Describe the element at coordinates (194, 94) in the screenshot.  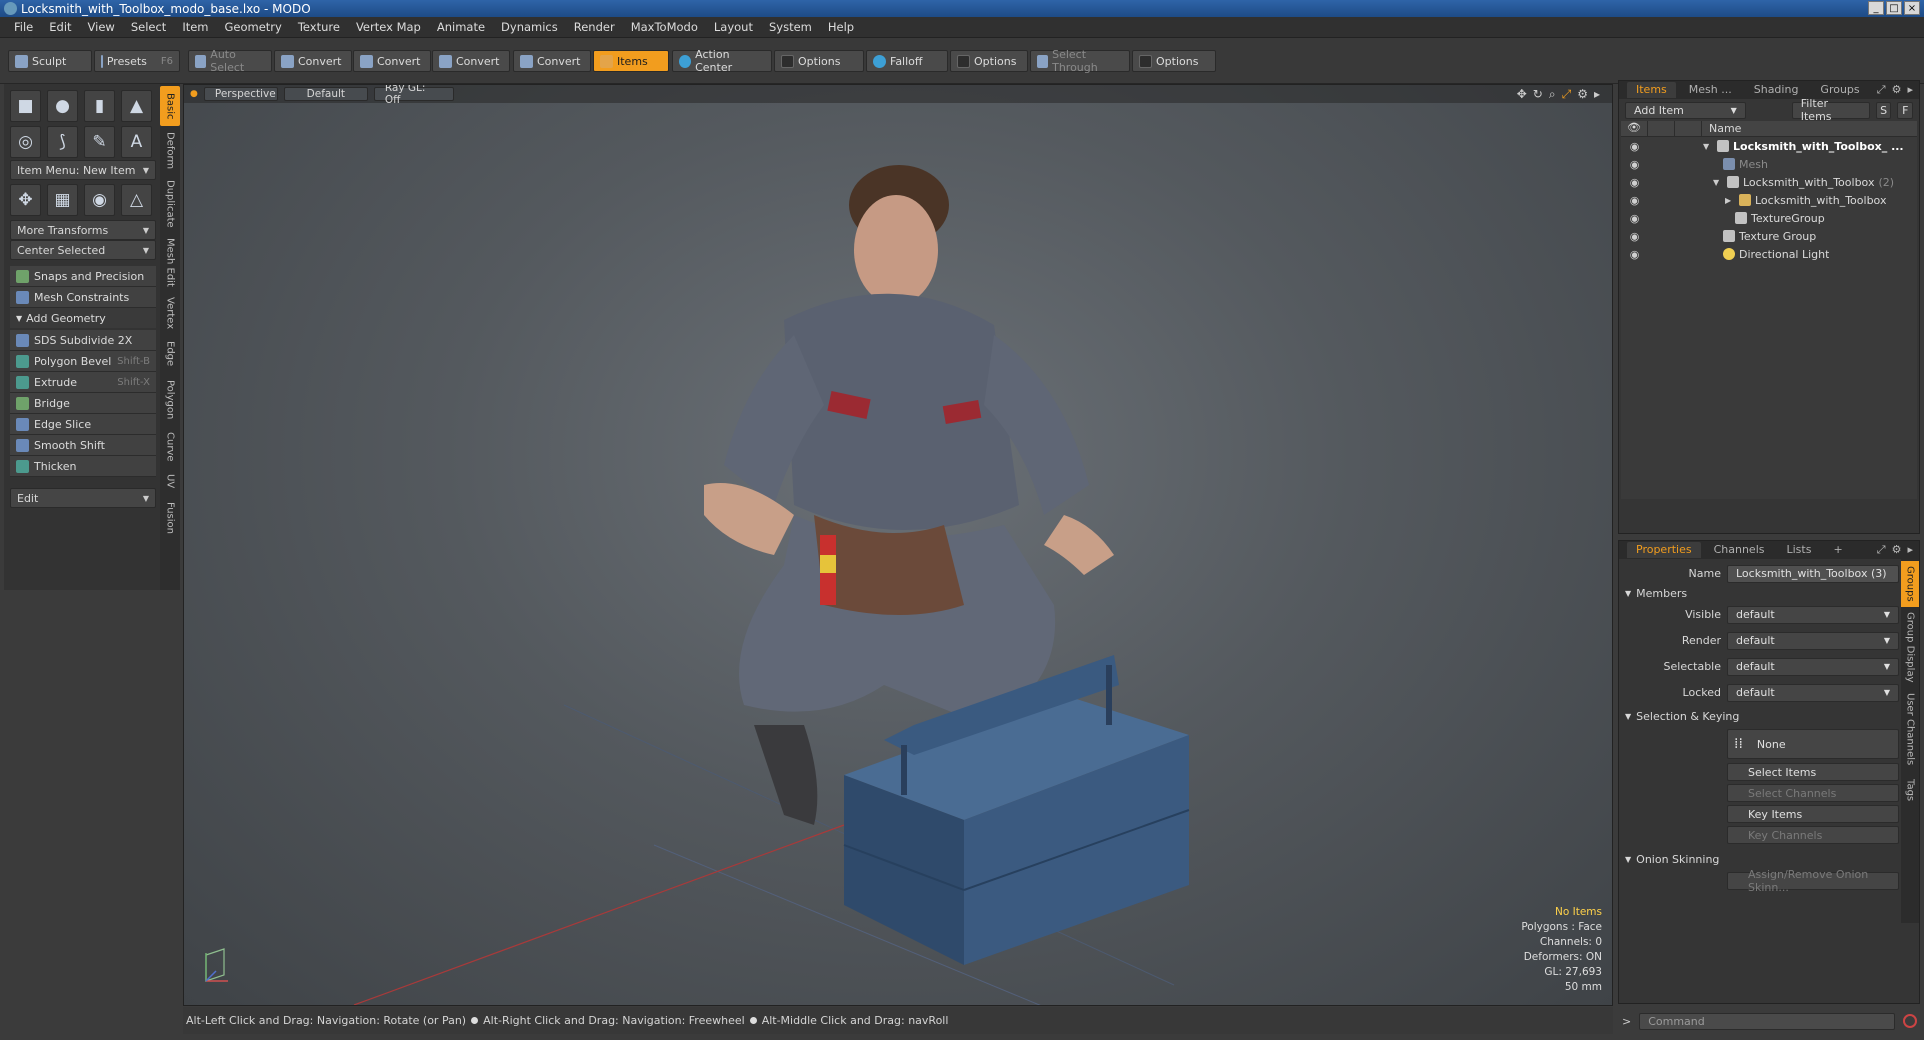
I see `viewport-menu-icon: ●` at that location.